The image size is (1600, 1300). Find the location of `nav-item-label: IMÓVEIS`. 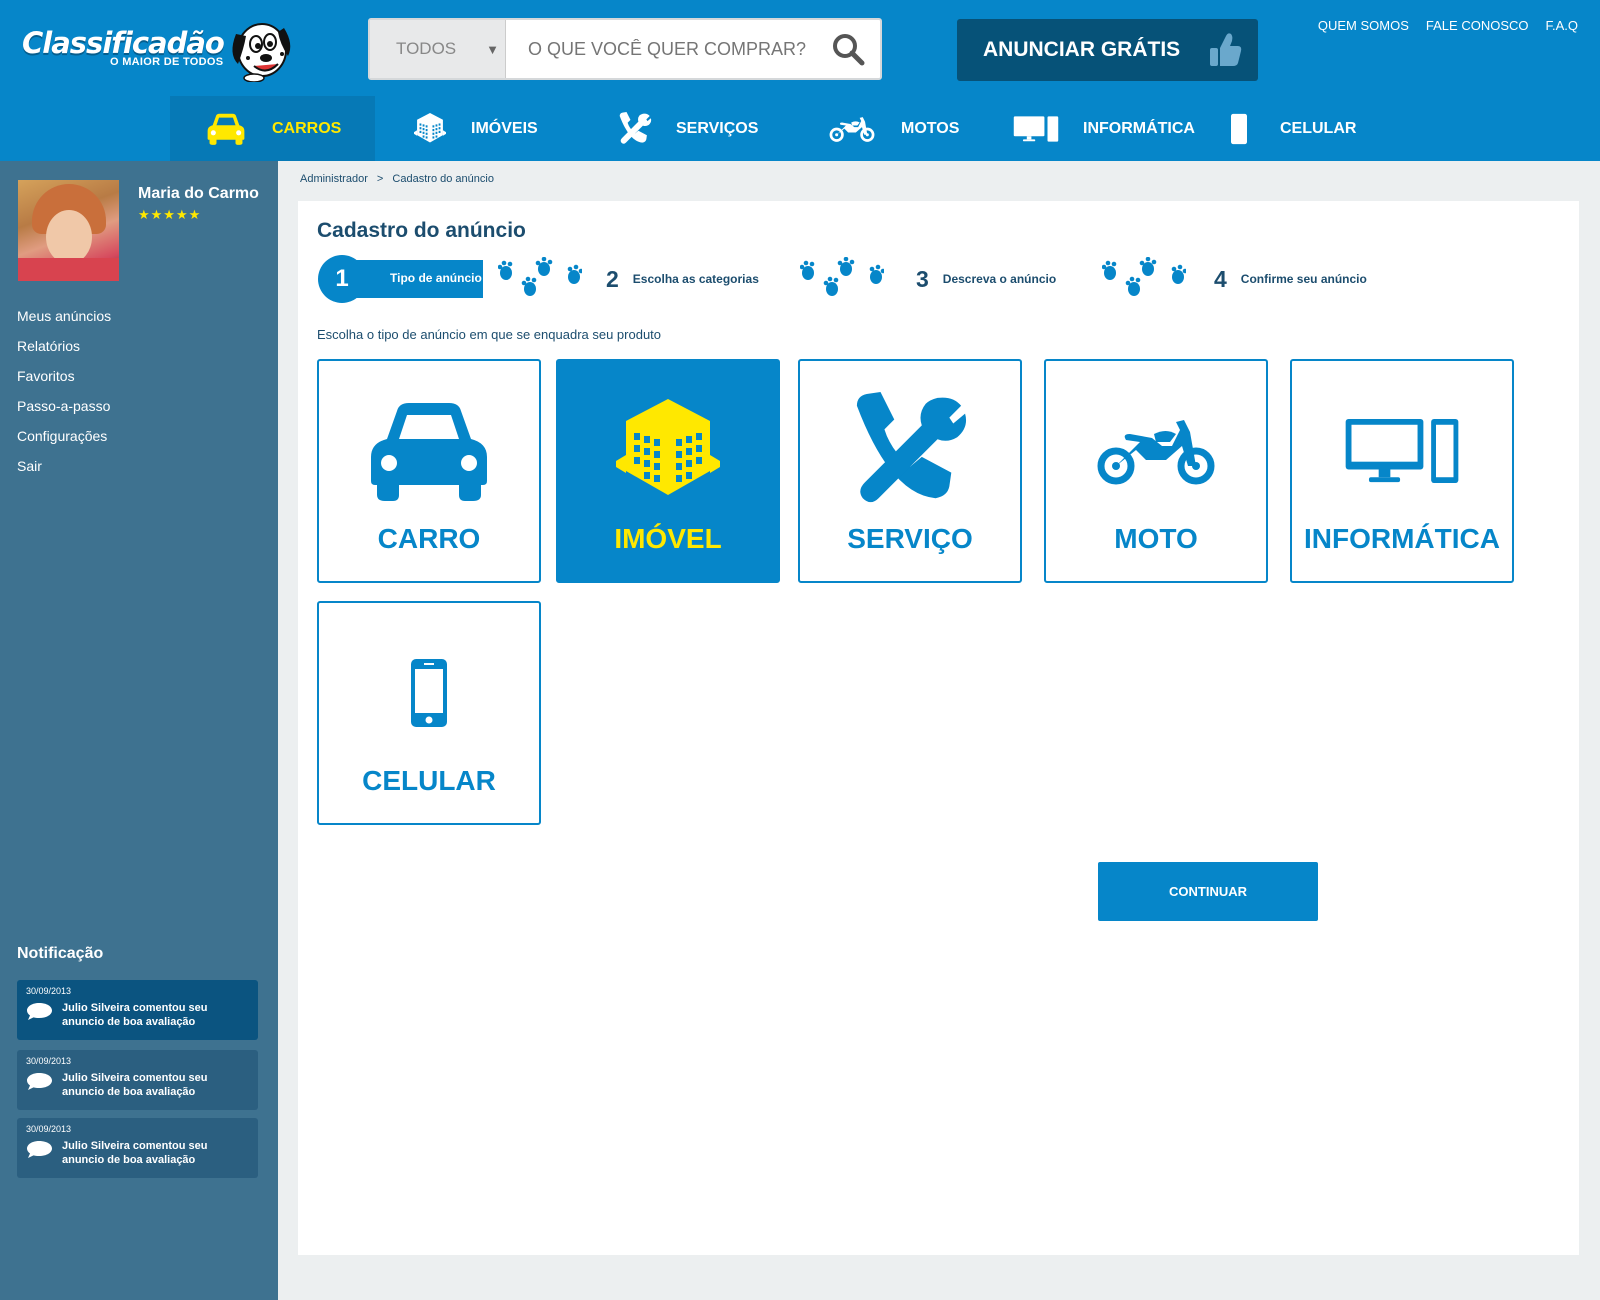

nav-item-label: IMÓVEIS is located at coordinates (504, 128).